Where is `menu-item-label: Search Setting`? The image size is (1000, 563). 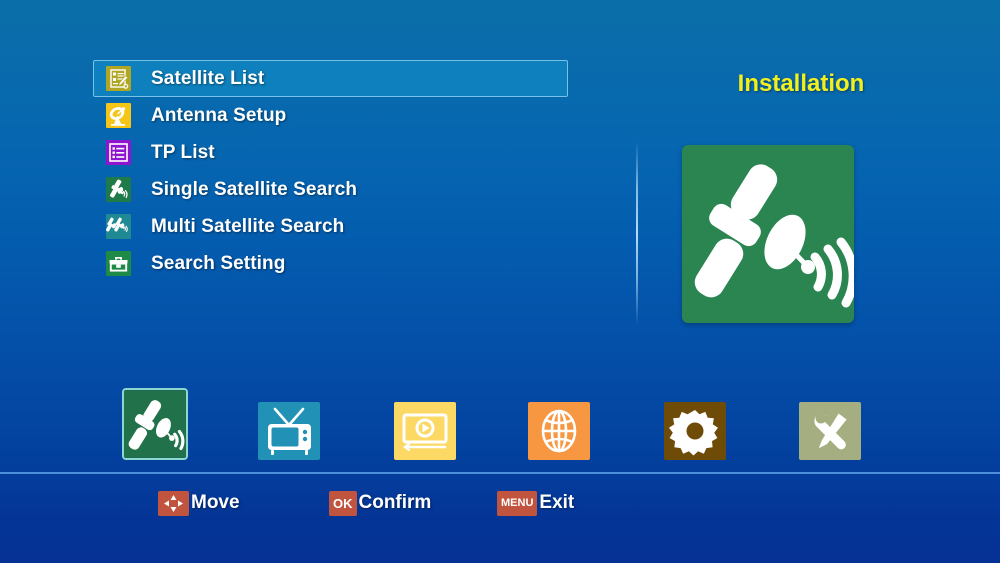 menu-item-label: Search Setting is located at coordinates (218, 263).